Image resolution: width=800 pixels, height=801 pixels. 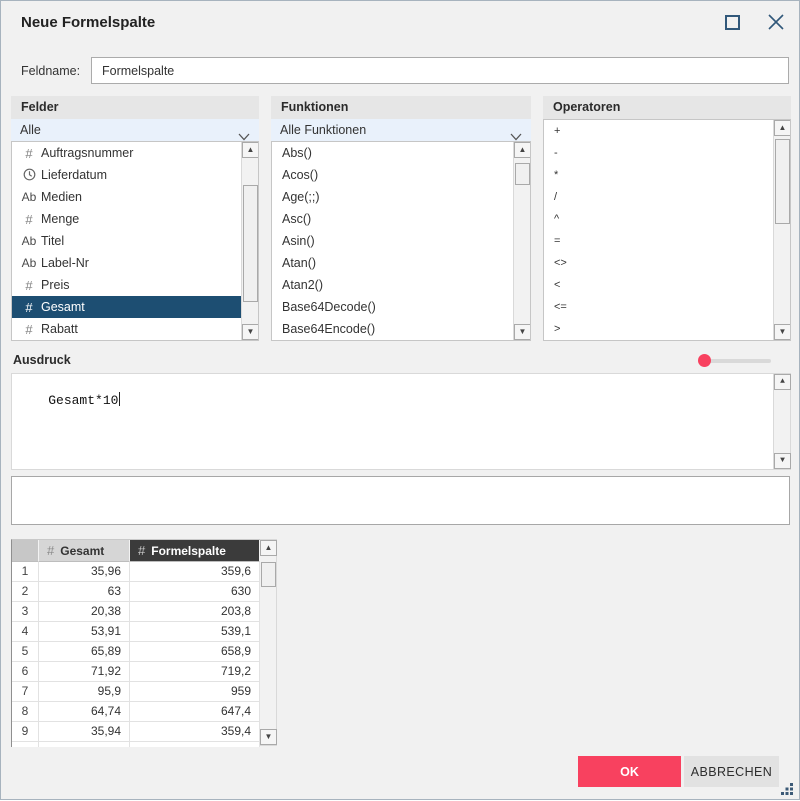 What do you see at coordinates (135, 219) in the screenshot?
I see `field-item: # Menge` at bounding box center [135, 219].